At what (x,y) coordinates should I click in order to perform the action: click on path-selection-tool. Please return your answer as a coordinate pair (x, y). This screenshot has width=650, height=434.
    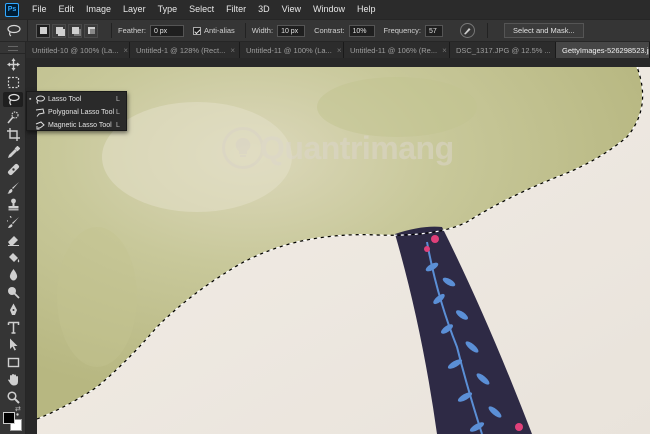
    Looking at the image, I should click on (13, 344).